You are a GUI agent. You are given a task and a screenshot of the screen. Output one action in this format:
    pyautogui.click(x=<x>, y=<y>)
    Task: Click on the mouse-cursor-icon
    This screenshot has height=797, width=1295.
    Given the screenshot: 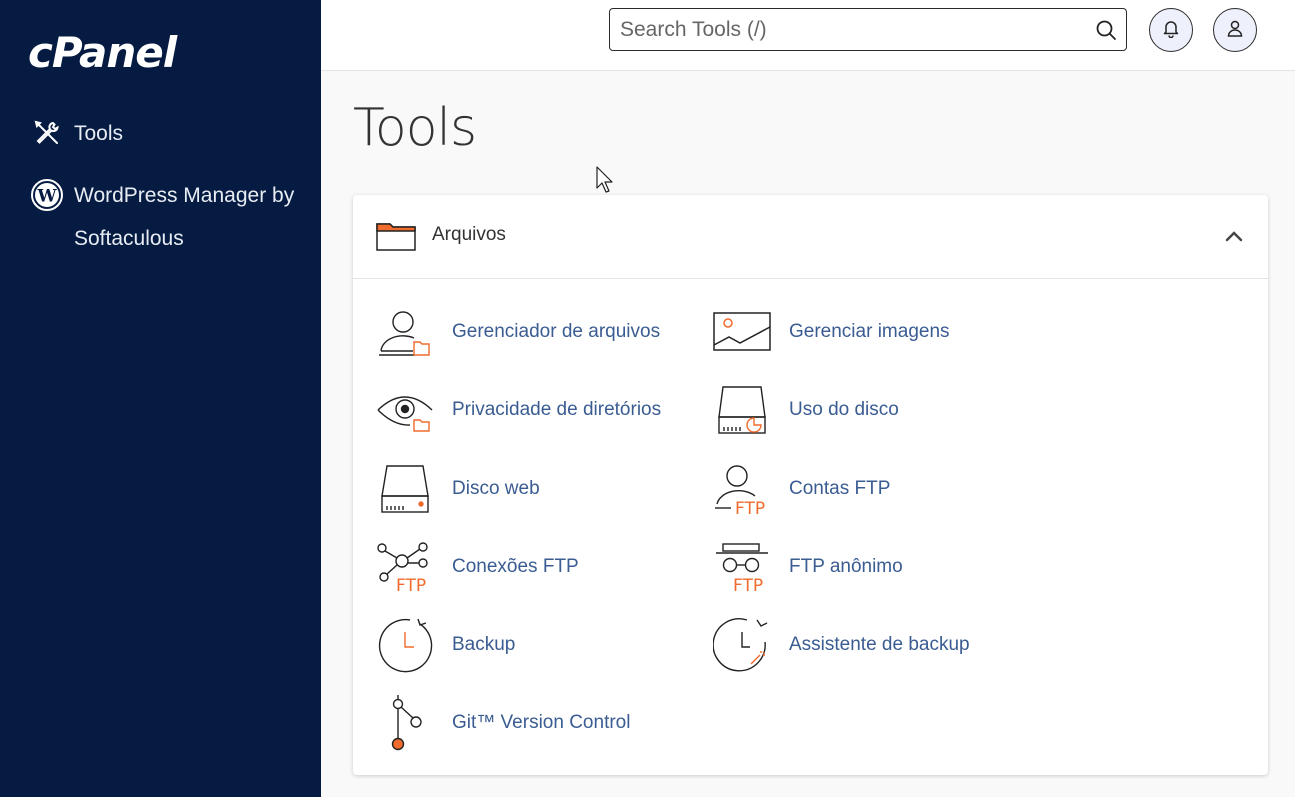 What is the action you would take?
    pyautogui.click(x=606, y=182)
    